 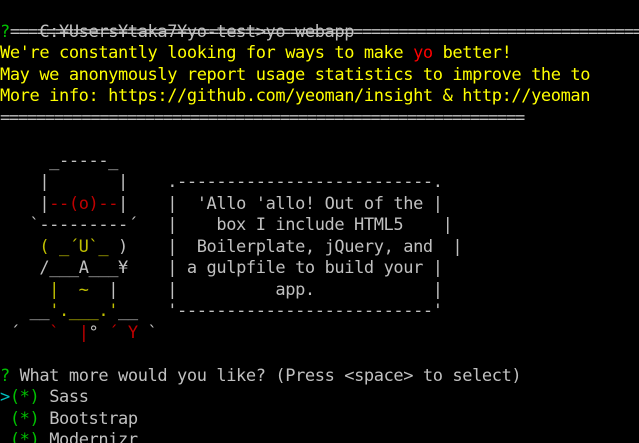 What do you see at coordinates (423, 53) in the screenshot?
I see `insight-yo-highlight: yo` at bounding box center [423, 53].